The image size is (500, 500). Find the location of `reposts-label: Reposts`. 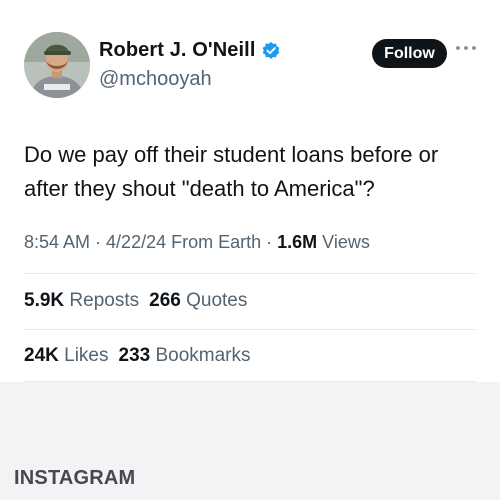

reposts-label: Reposts is located at coordinates (102, 300).